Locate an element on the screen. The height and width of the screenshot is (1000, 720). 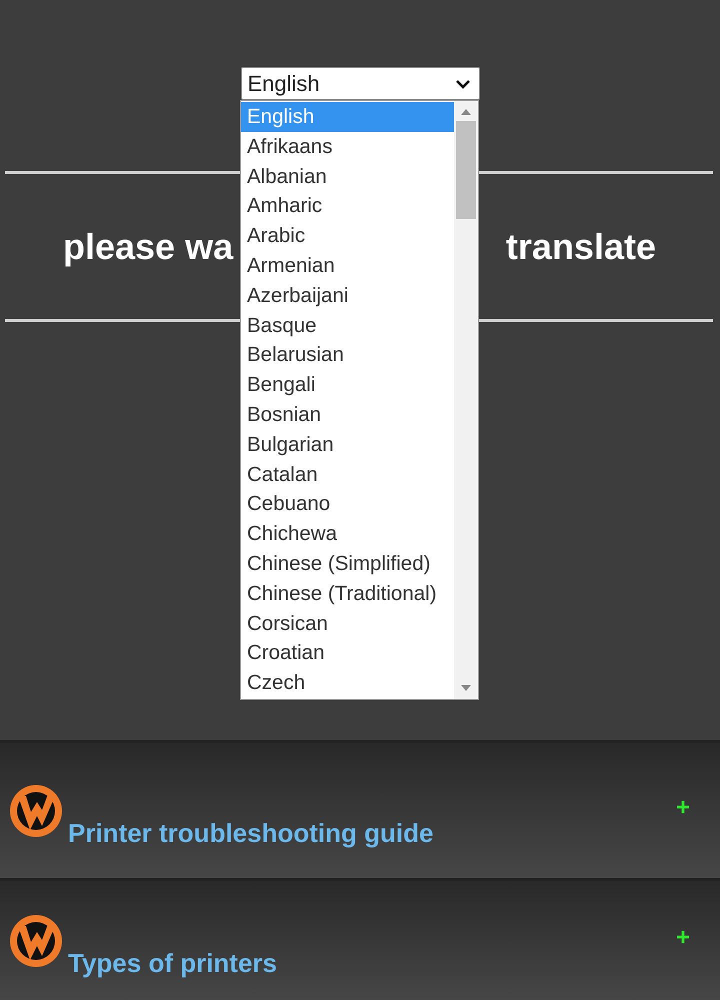
heading-text: please wa is located at coordinates (148, 247).